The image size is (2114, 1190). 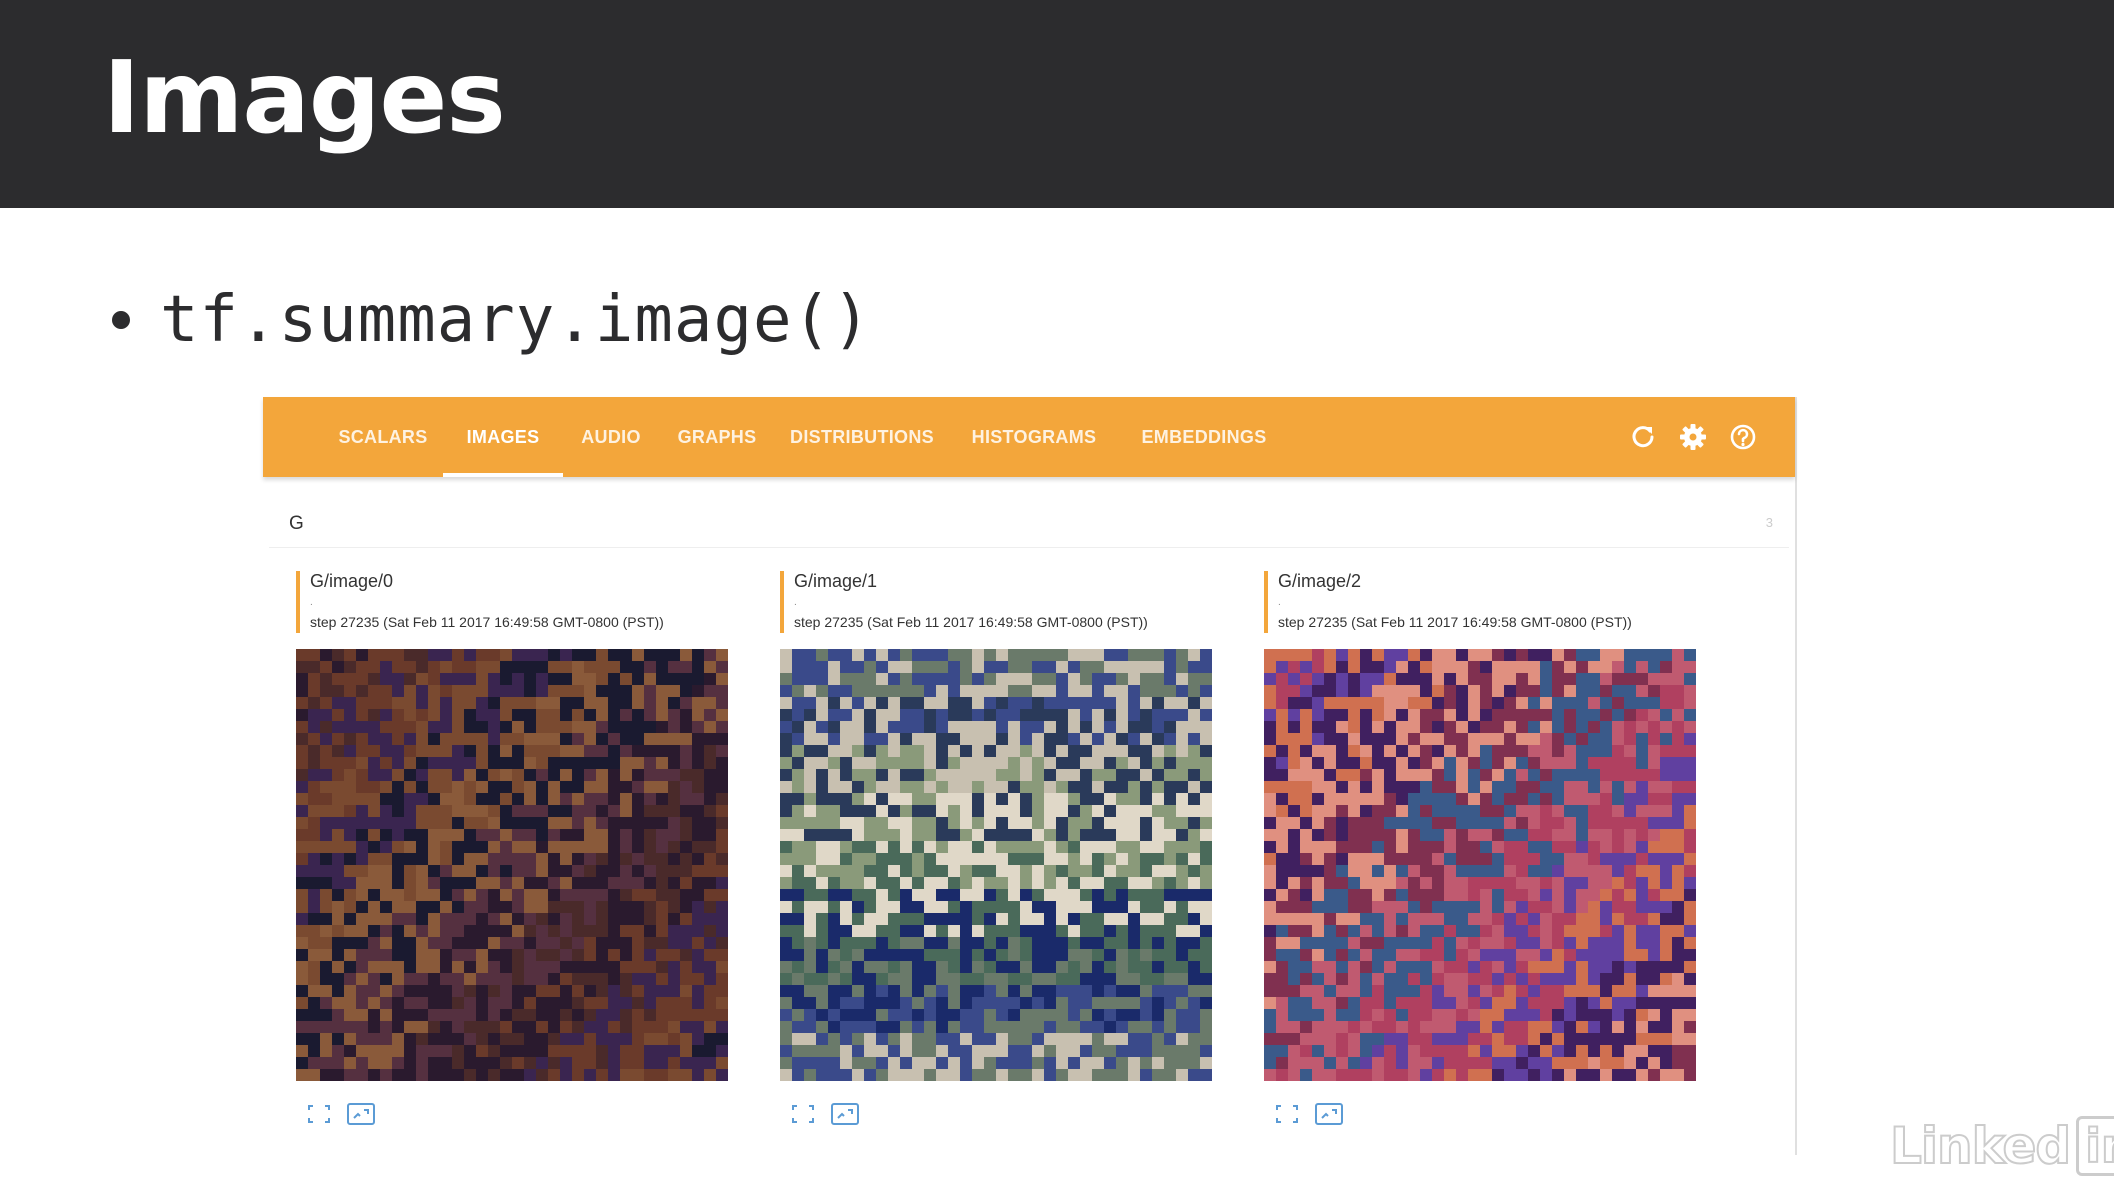 I want to click on run-group-header: G 3, so click(x=1029, y=525).